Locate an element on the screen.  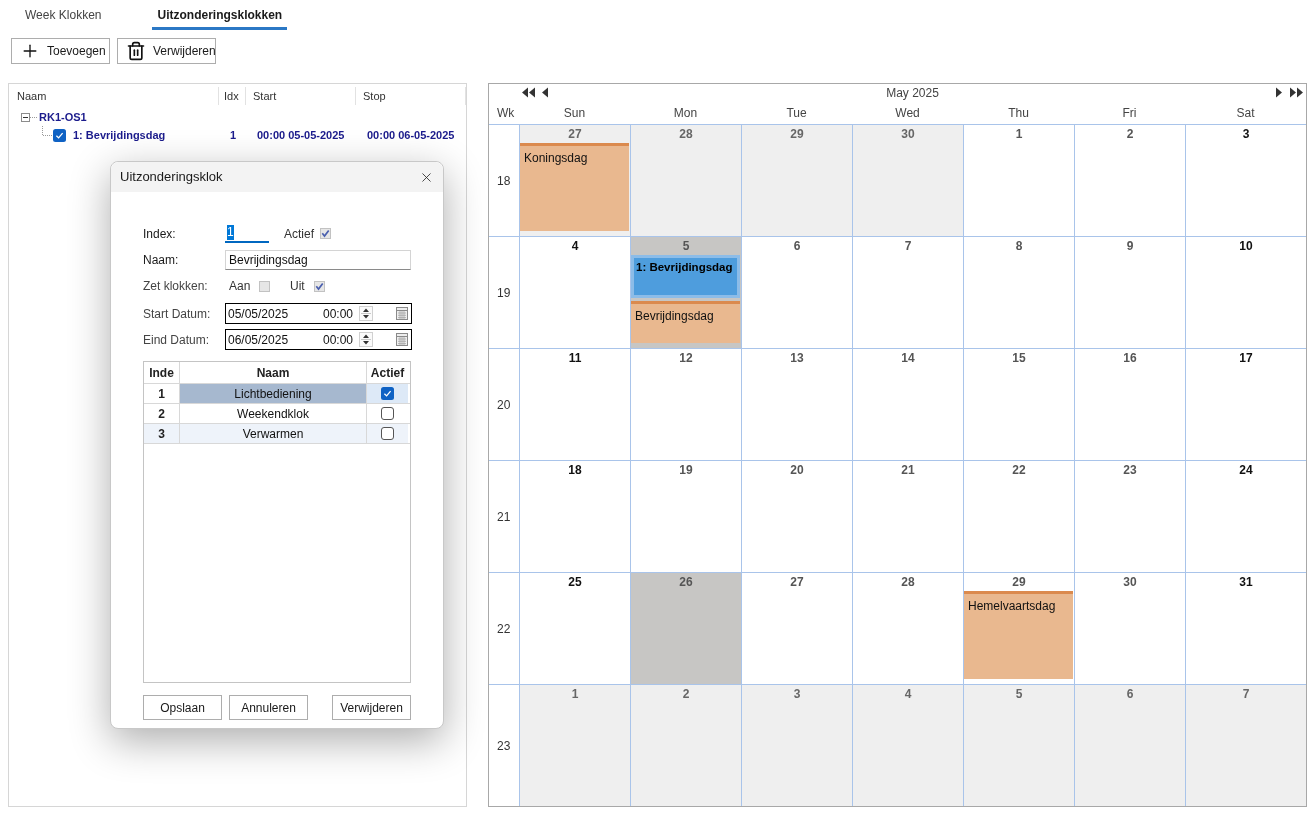
date-text: 06/05/2025 is located at coordinates (275, 339).